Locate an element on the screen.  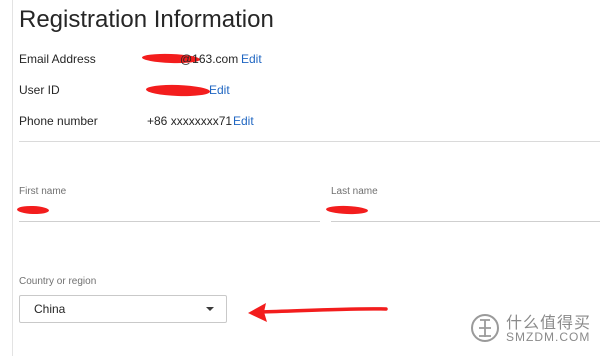
last-name-label: Last name is located at coordinates (354, 191).